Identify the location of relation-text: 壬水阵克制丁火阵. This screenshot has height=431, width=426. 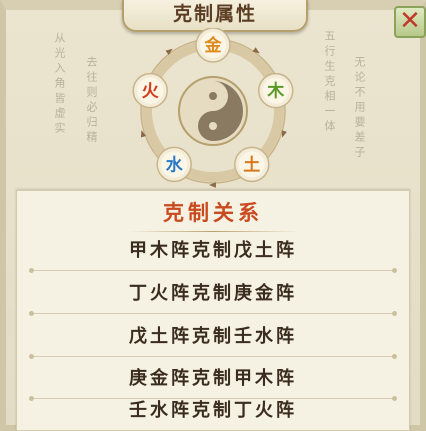
(213, 410).